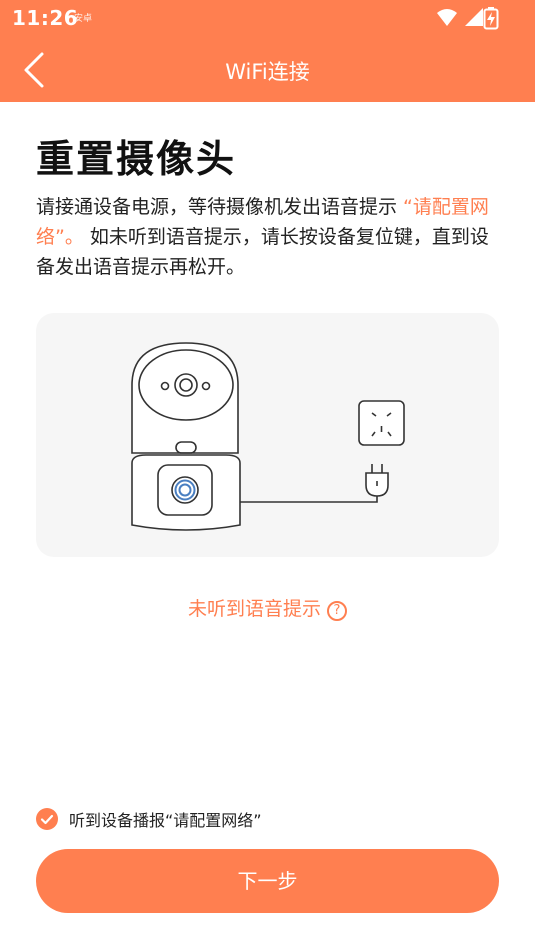  Describe the element at coordinates (447, 17) in the screenshot. I see `wifi-icon` at that location.